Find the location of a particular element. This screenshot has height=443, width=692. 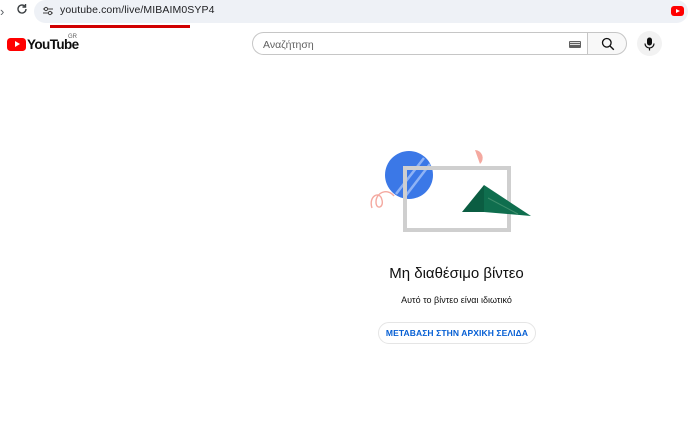

browser-toolbar: › youtube.com/live/MIBAIM0SYP4 is located at coordinates (346, 14).